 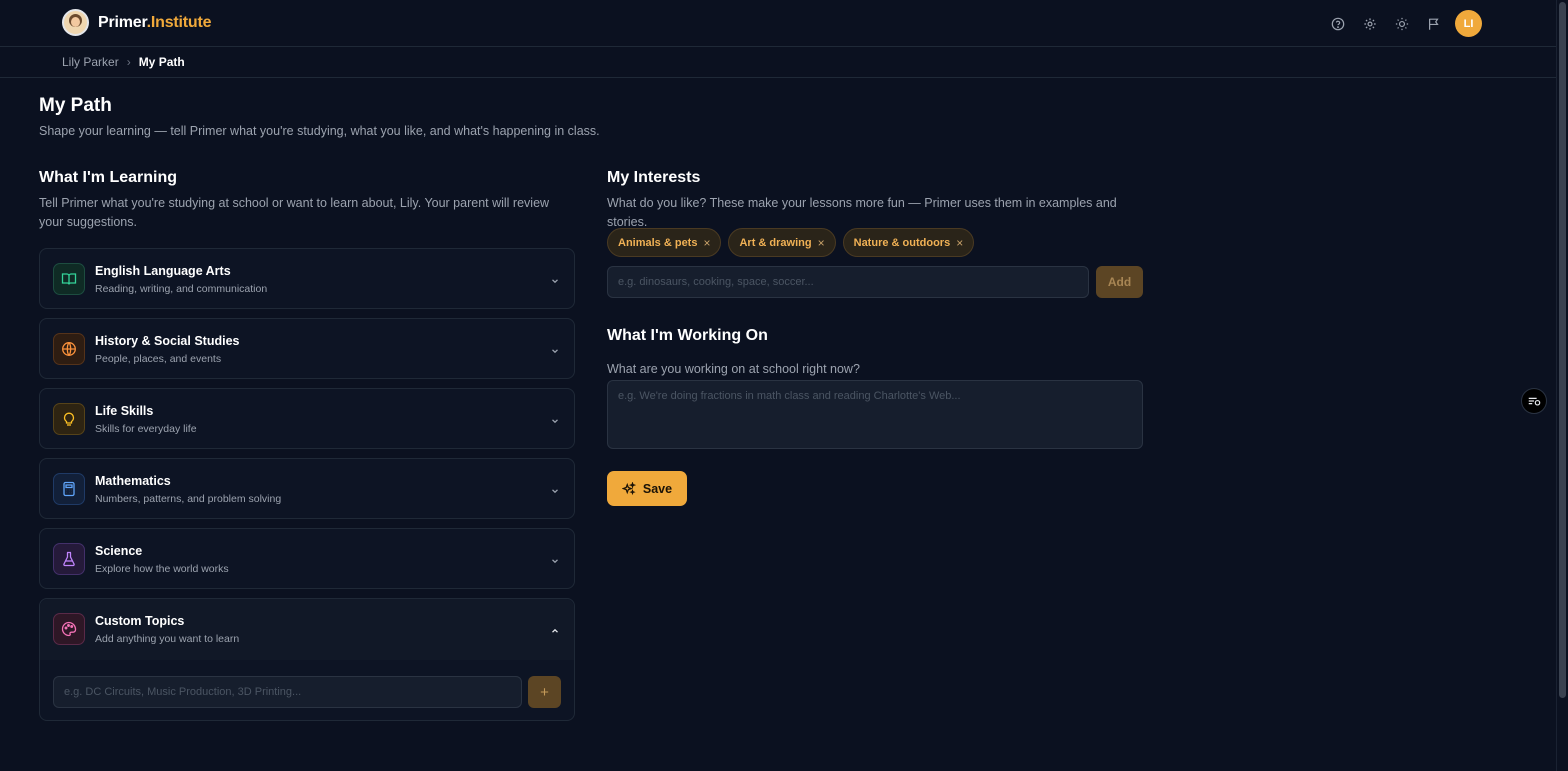 What do you see at coordinates (1119, 282) in the screenshot?
I see `add-interest-button: Add` at bounding box center [1119, 282].